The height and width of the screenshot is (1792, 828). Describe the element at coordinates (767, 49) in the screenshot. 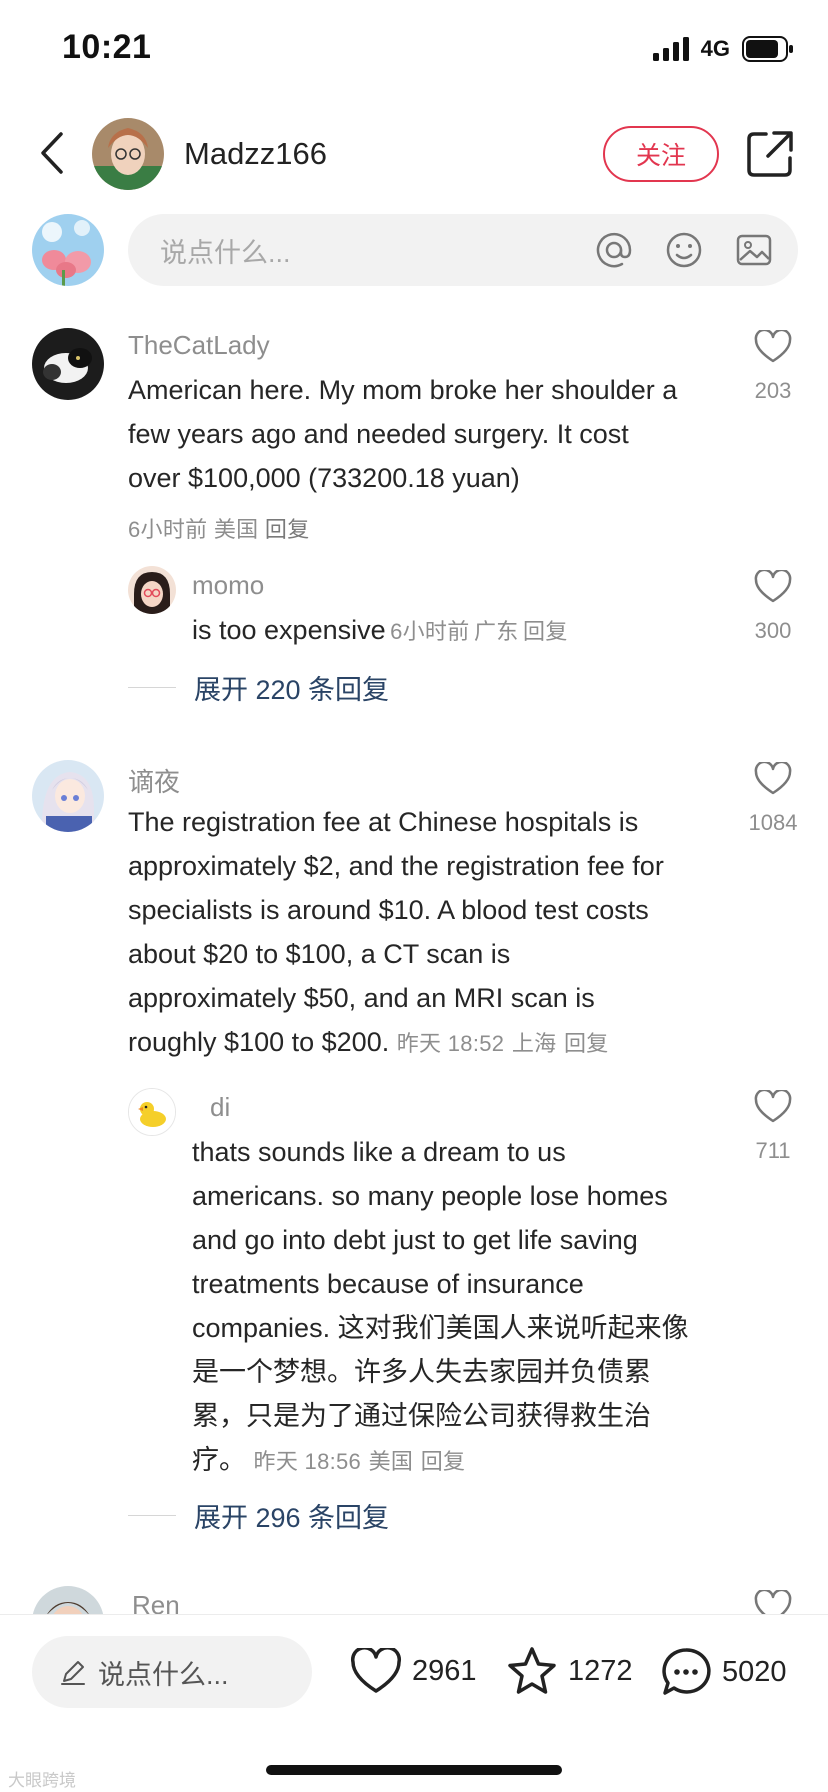

I see `battery-icon` at that location.